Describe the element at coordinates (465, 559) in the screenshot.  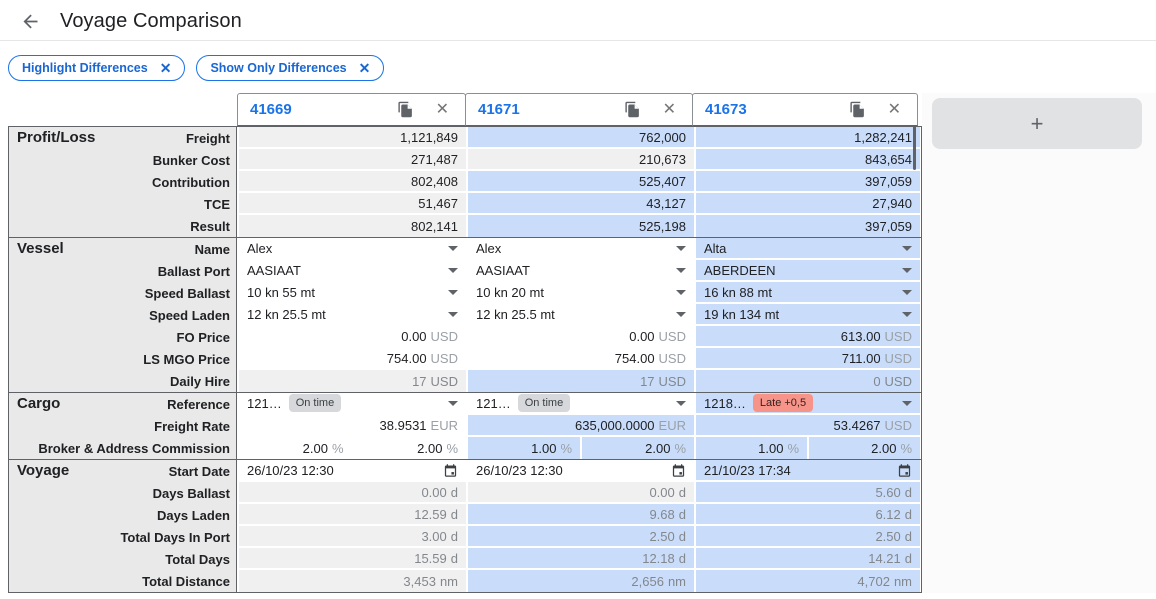
I see `table-row: Total Days 15.59 d 12.18 d 14.21 d` at that location.